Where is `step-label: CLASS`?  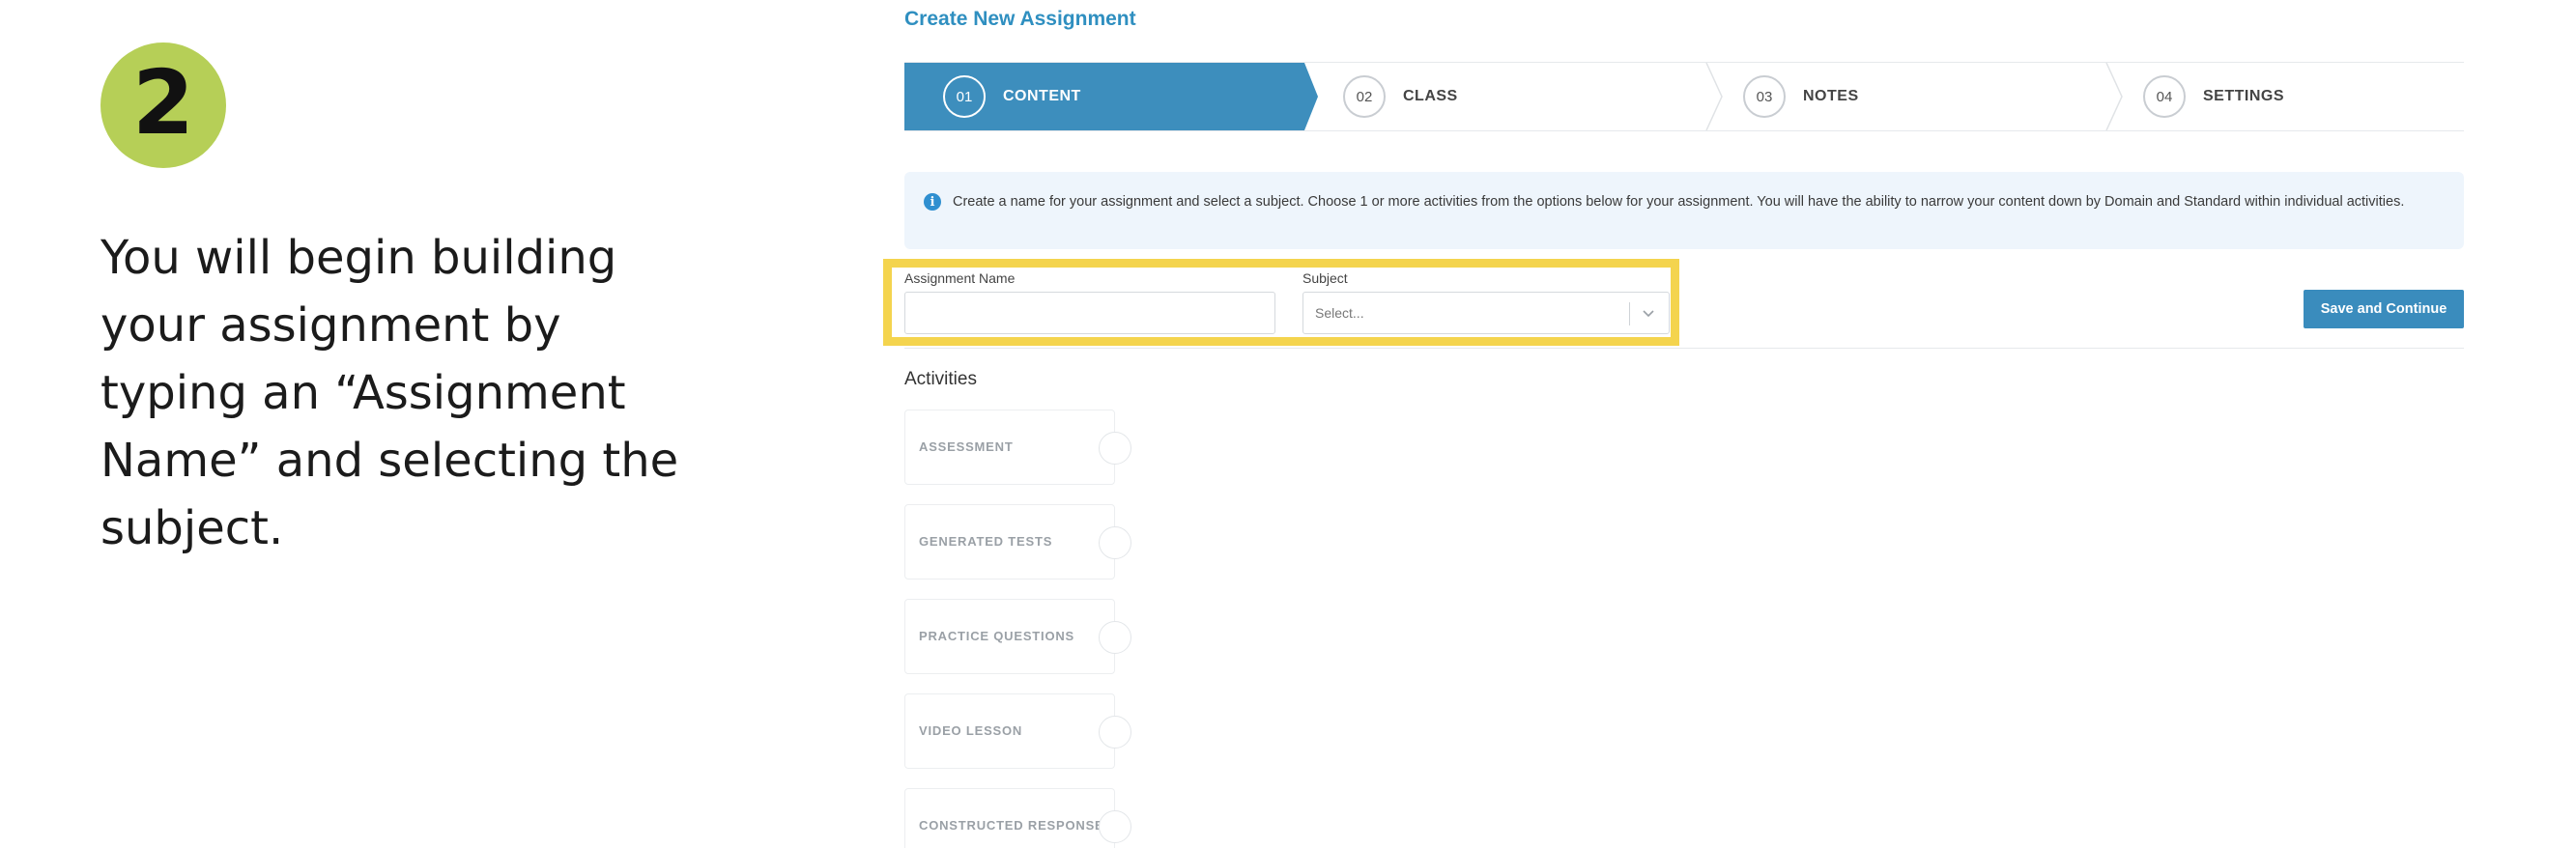
step-label: CLASS is located at coordinates (1431, 96).